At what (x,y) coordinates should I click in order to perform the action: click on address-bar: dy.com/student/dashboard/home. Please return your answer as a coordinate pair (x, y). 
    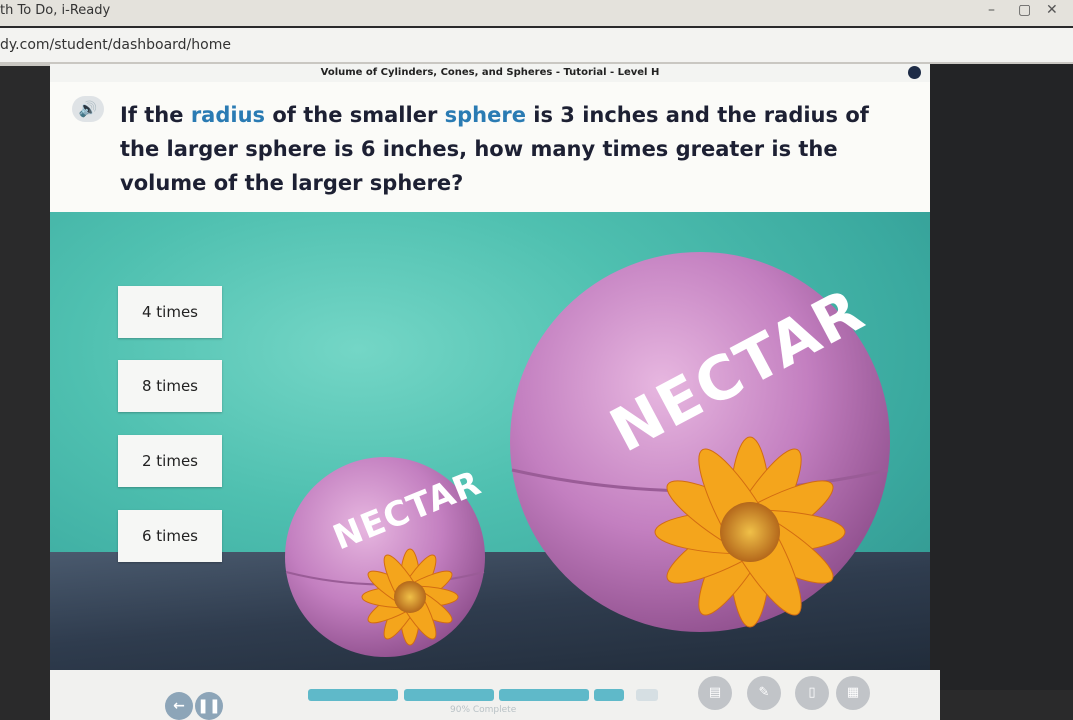
    Looking at the image, I should click on (536, 45).